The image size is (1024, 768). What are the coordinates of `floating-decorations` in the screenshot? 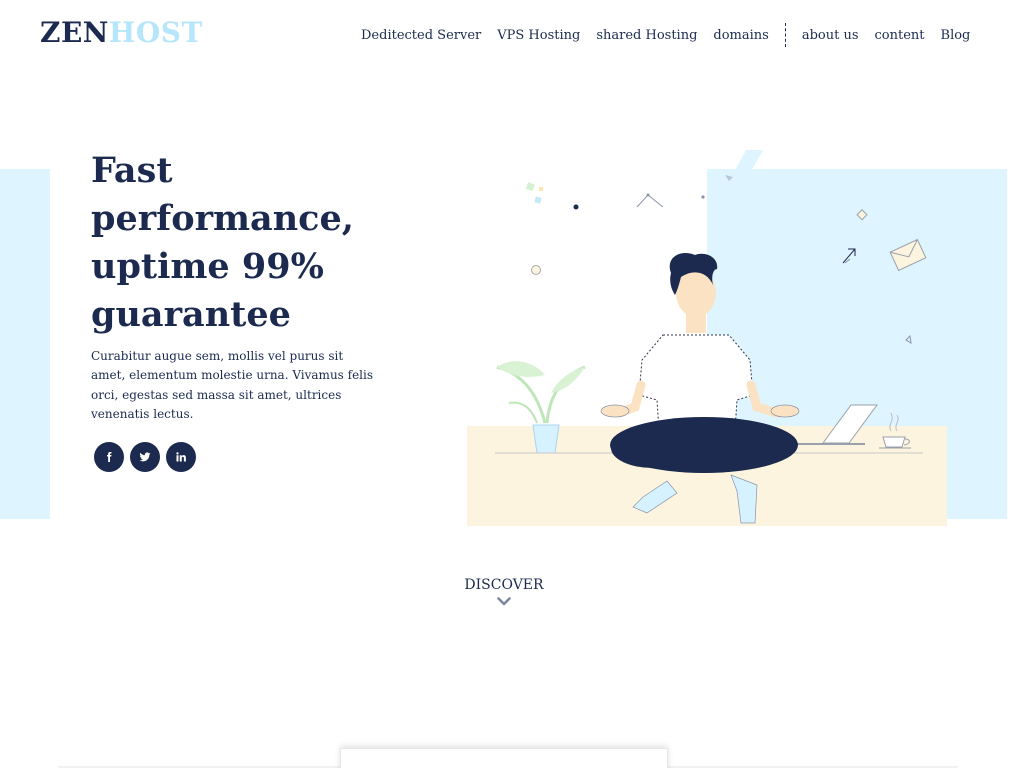 It's located at (718, 259).